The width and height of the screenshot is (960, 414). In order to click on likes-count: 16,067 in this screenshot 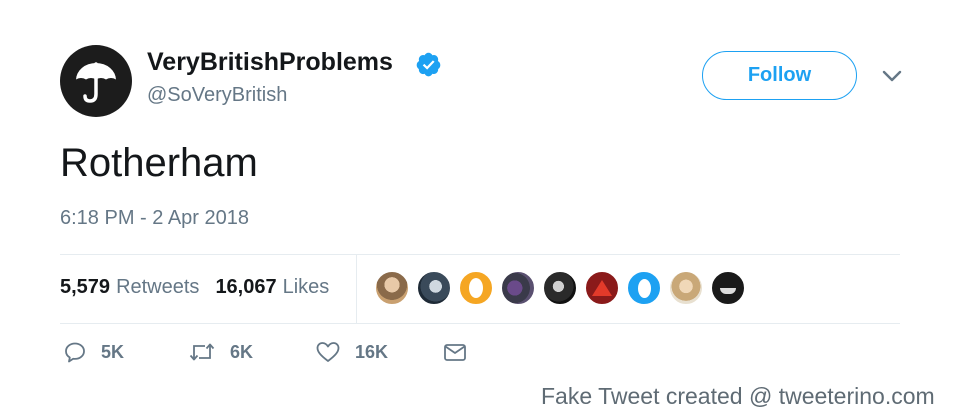, I will do `click(246, 287)`.